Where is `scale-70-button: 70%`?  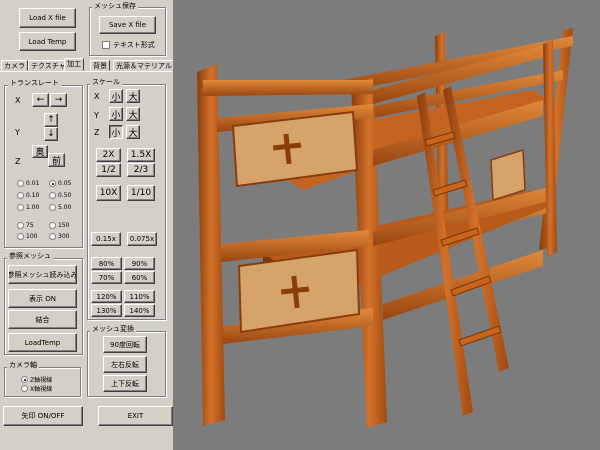
scale-70-button: 70% is located at coordinates (106, 277).